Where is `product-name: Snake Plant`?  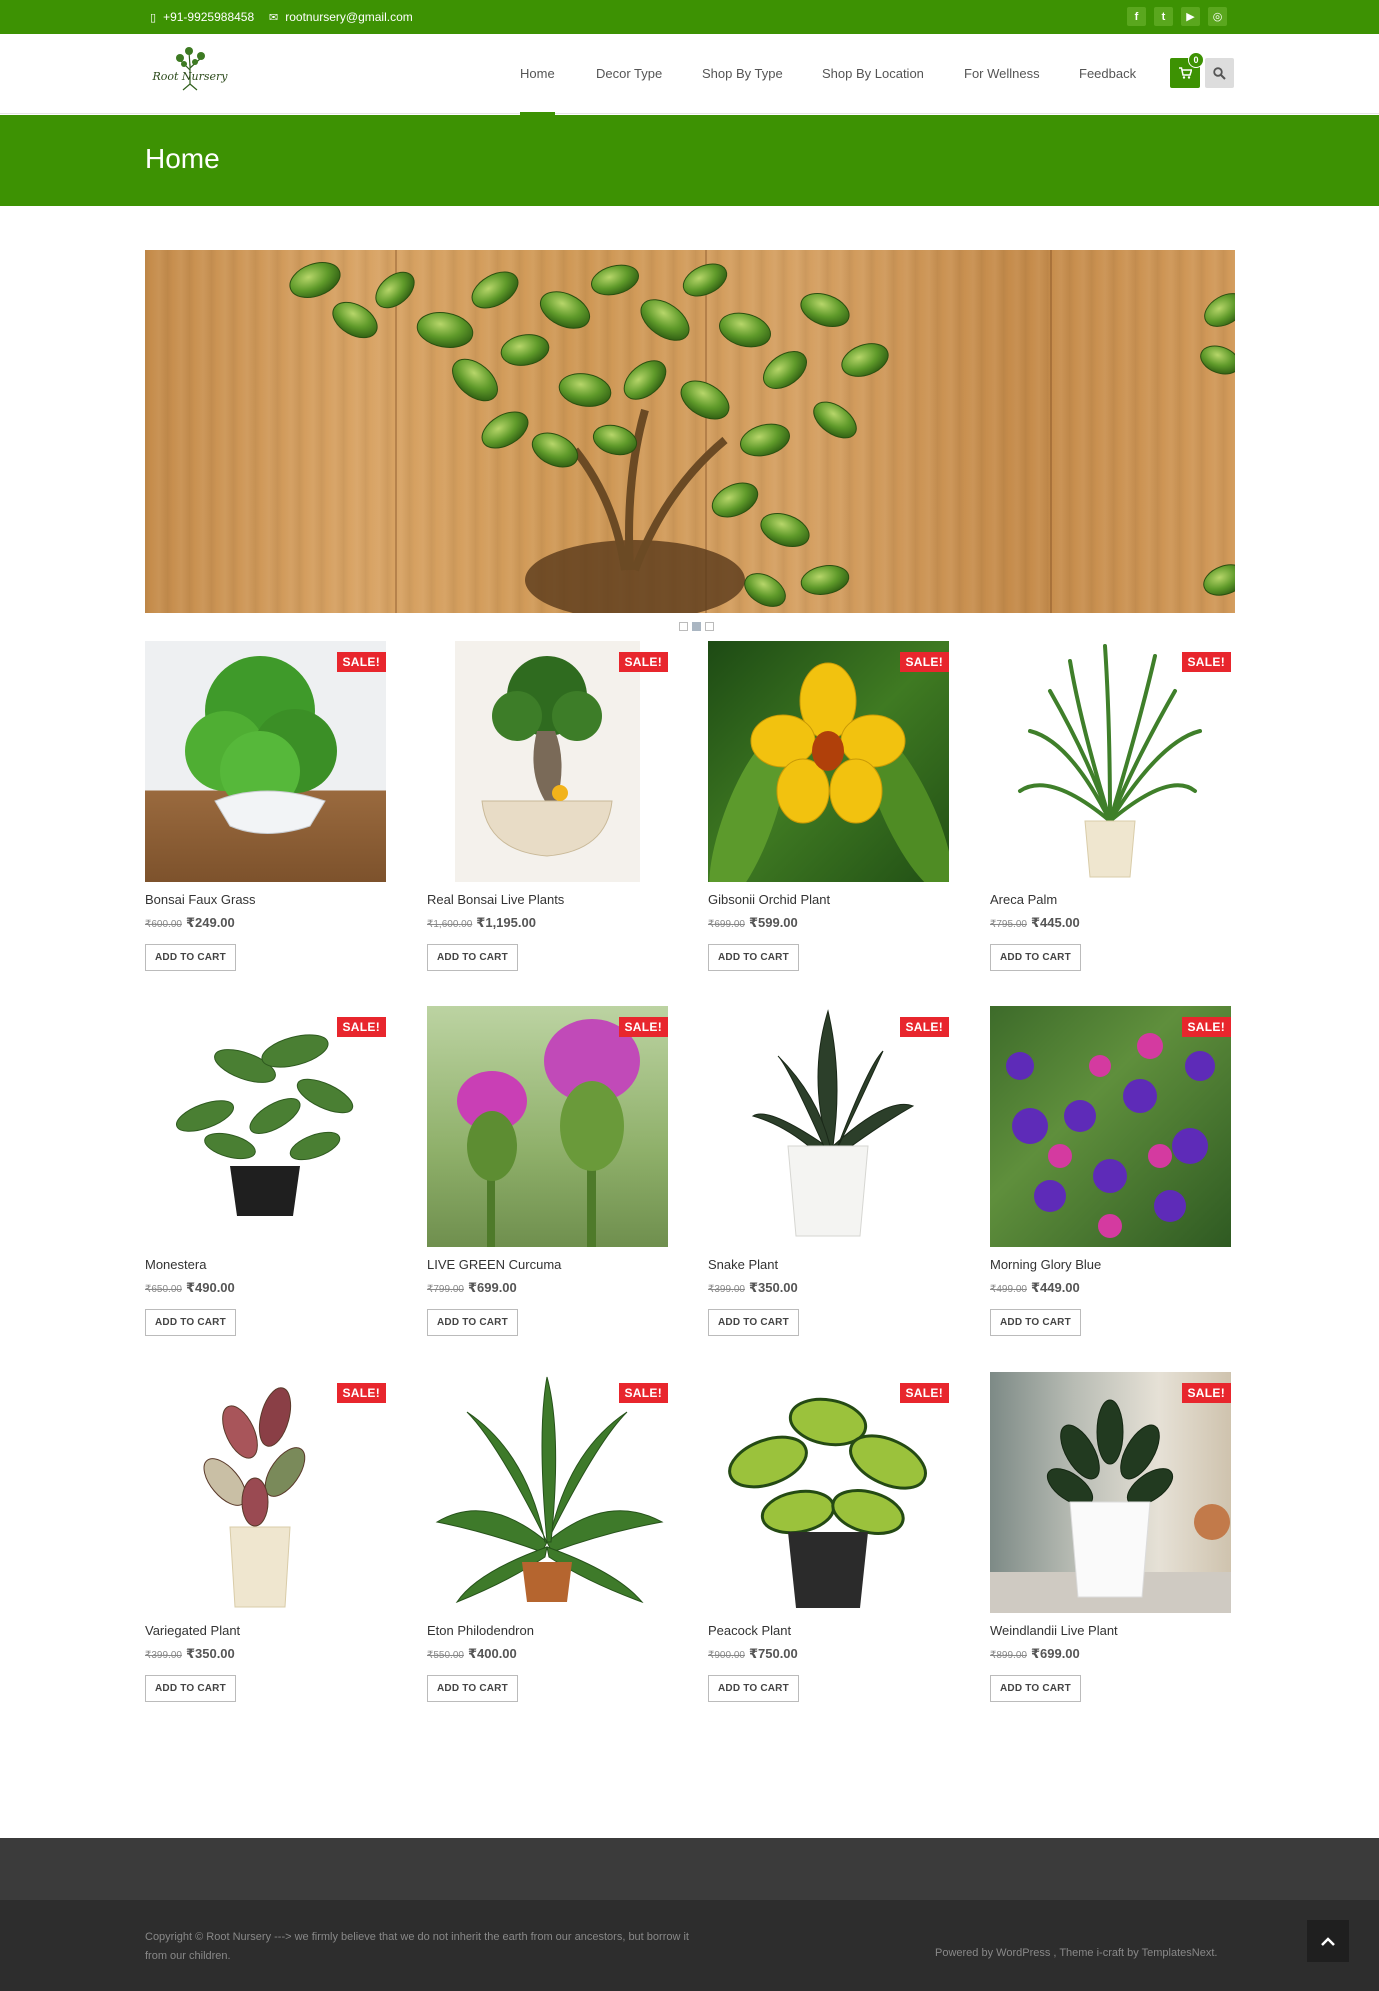
product-name: Snake Plant is located at coordinates (743, 1264).